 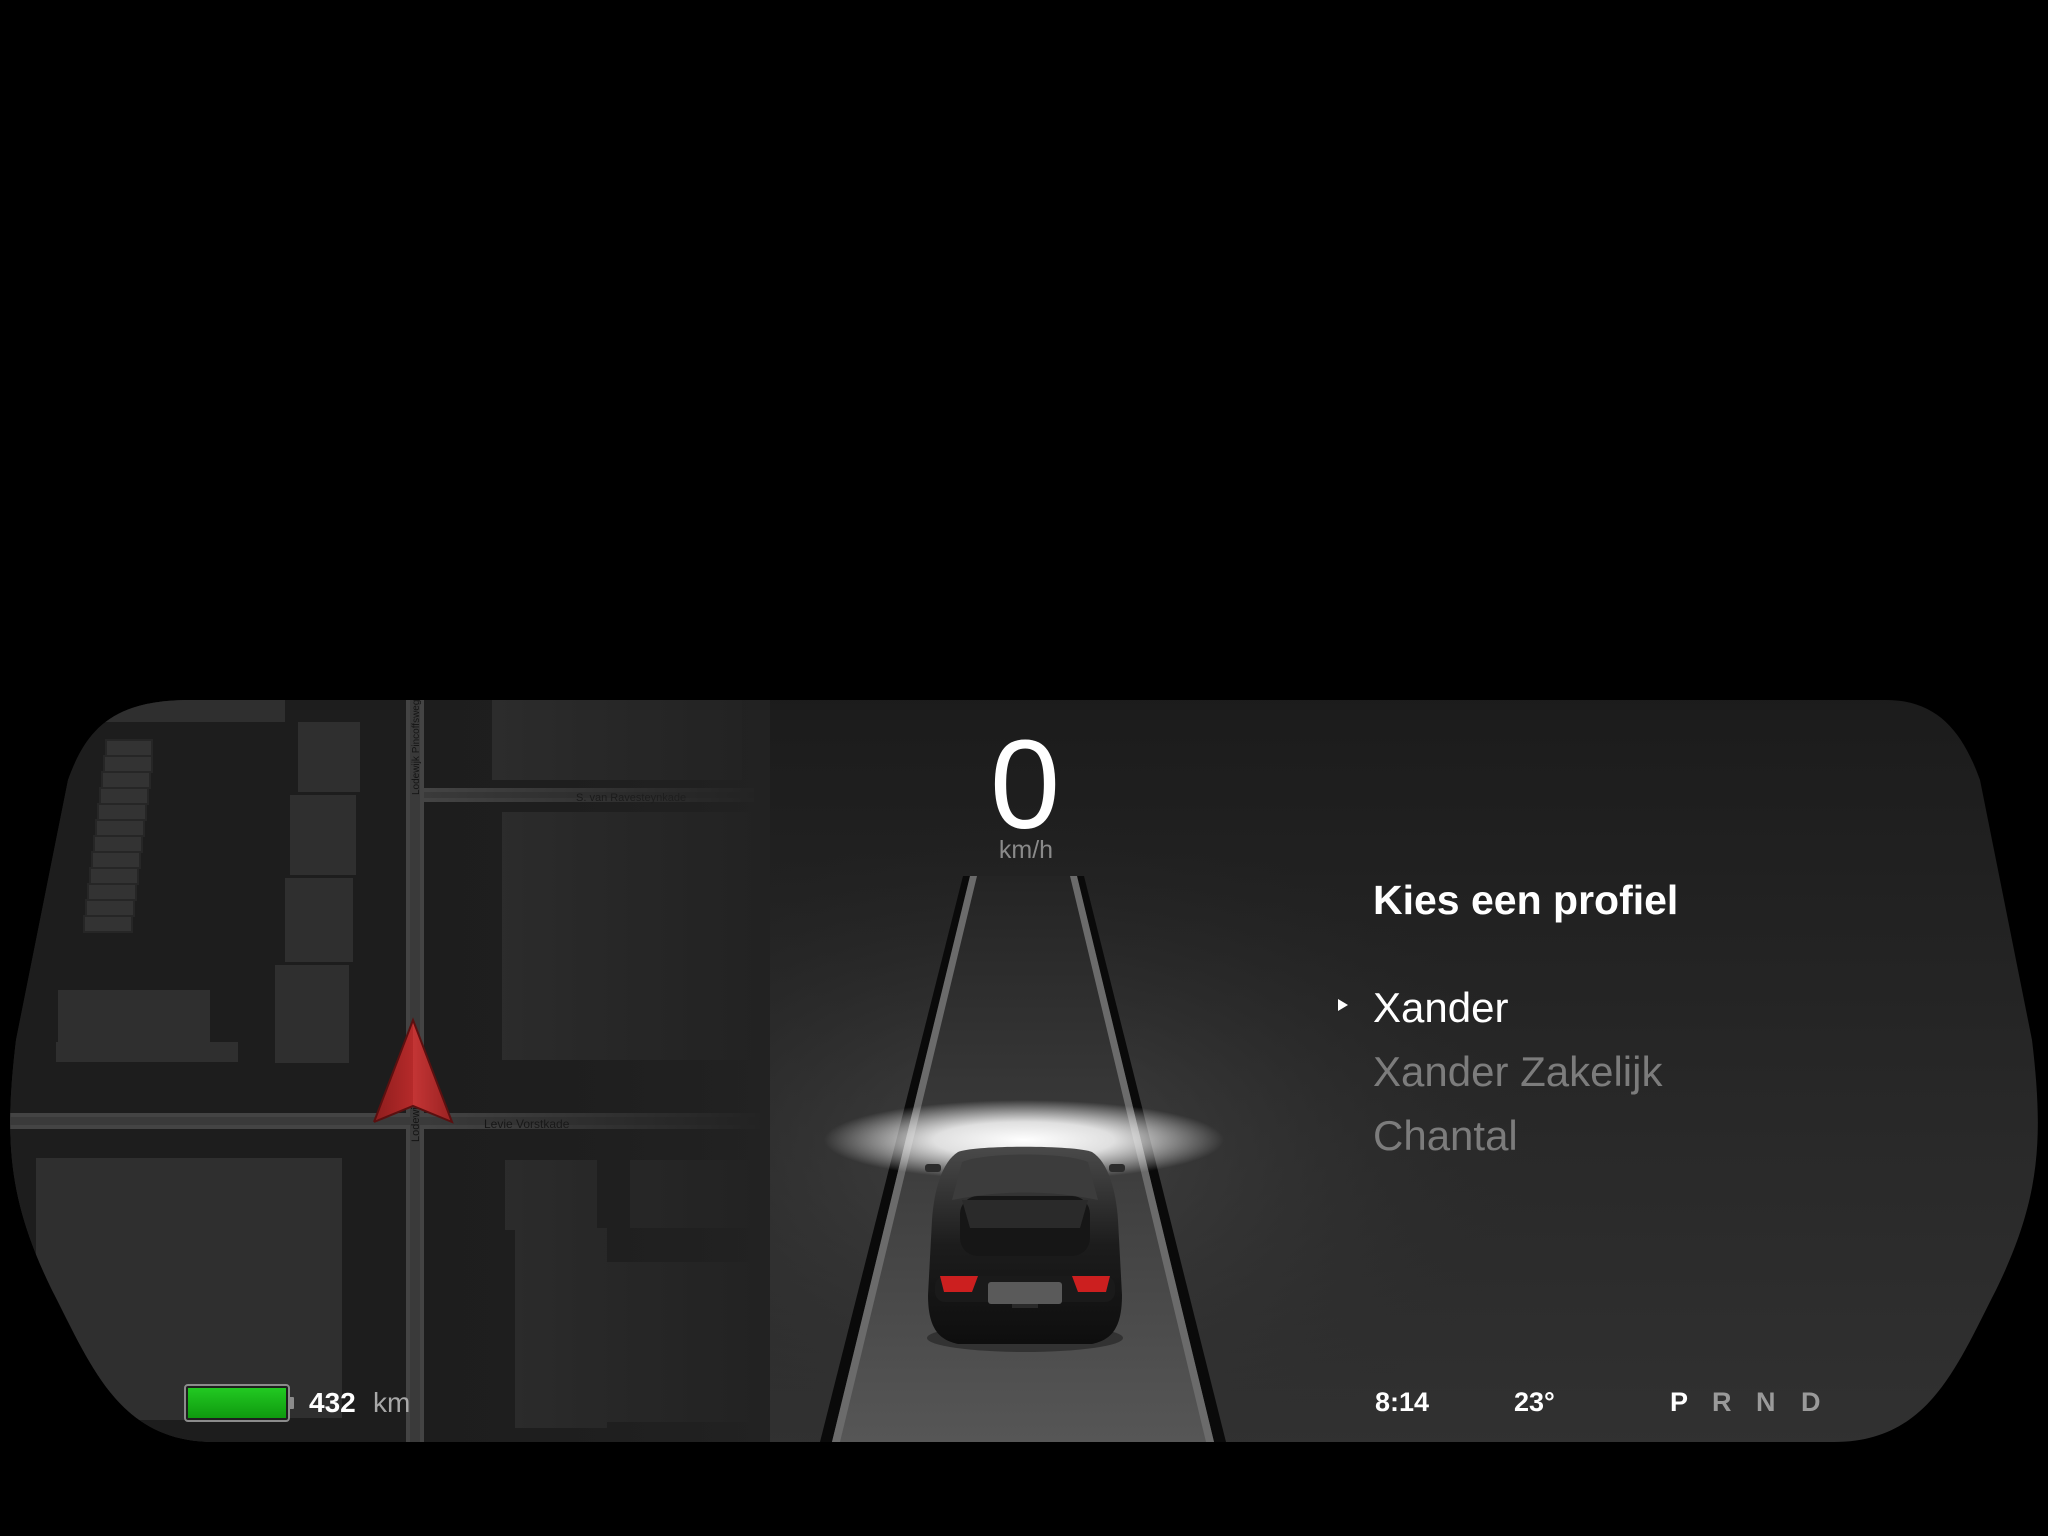 What do you see at coordinates (1445, 1136) in the screenshot?
I see `profile-item-chantal: Chantal` at bounding box center [1445, 1136].